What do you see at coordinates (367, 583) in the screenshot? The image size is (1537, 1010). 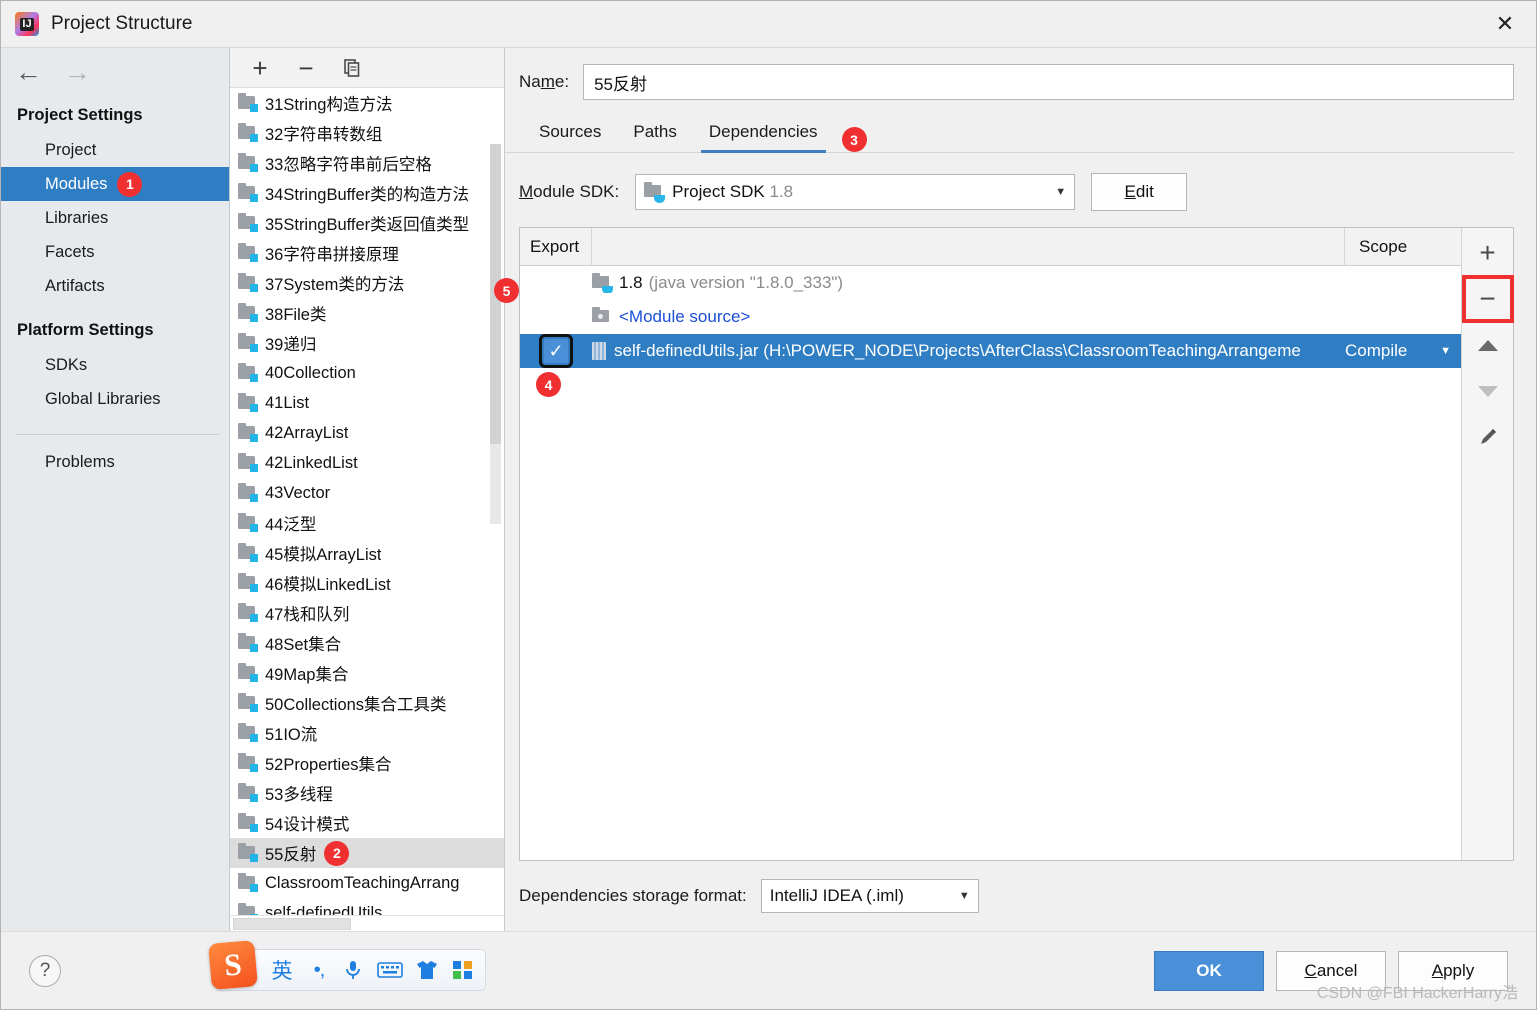 I see `module-list-item: 46模拟LinkedList` at bounding box center [367, 583].